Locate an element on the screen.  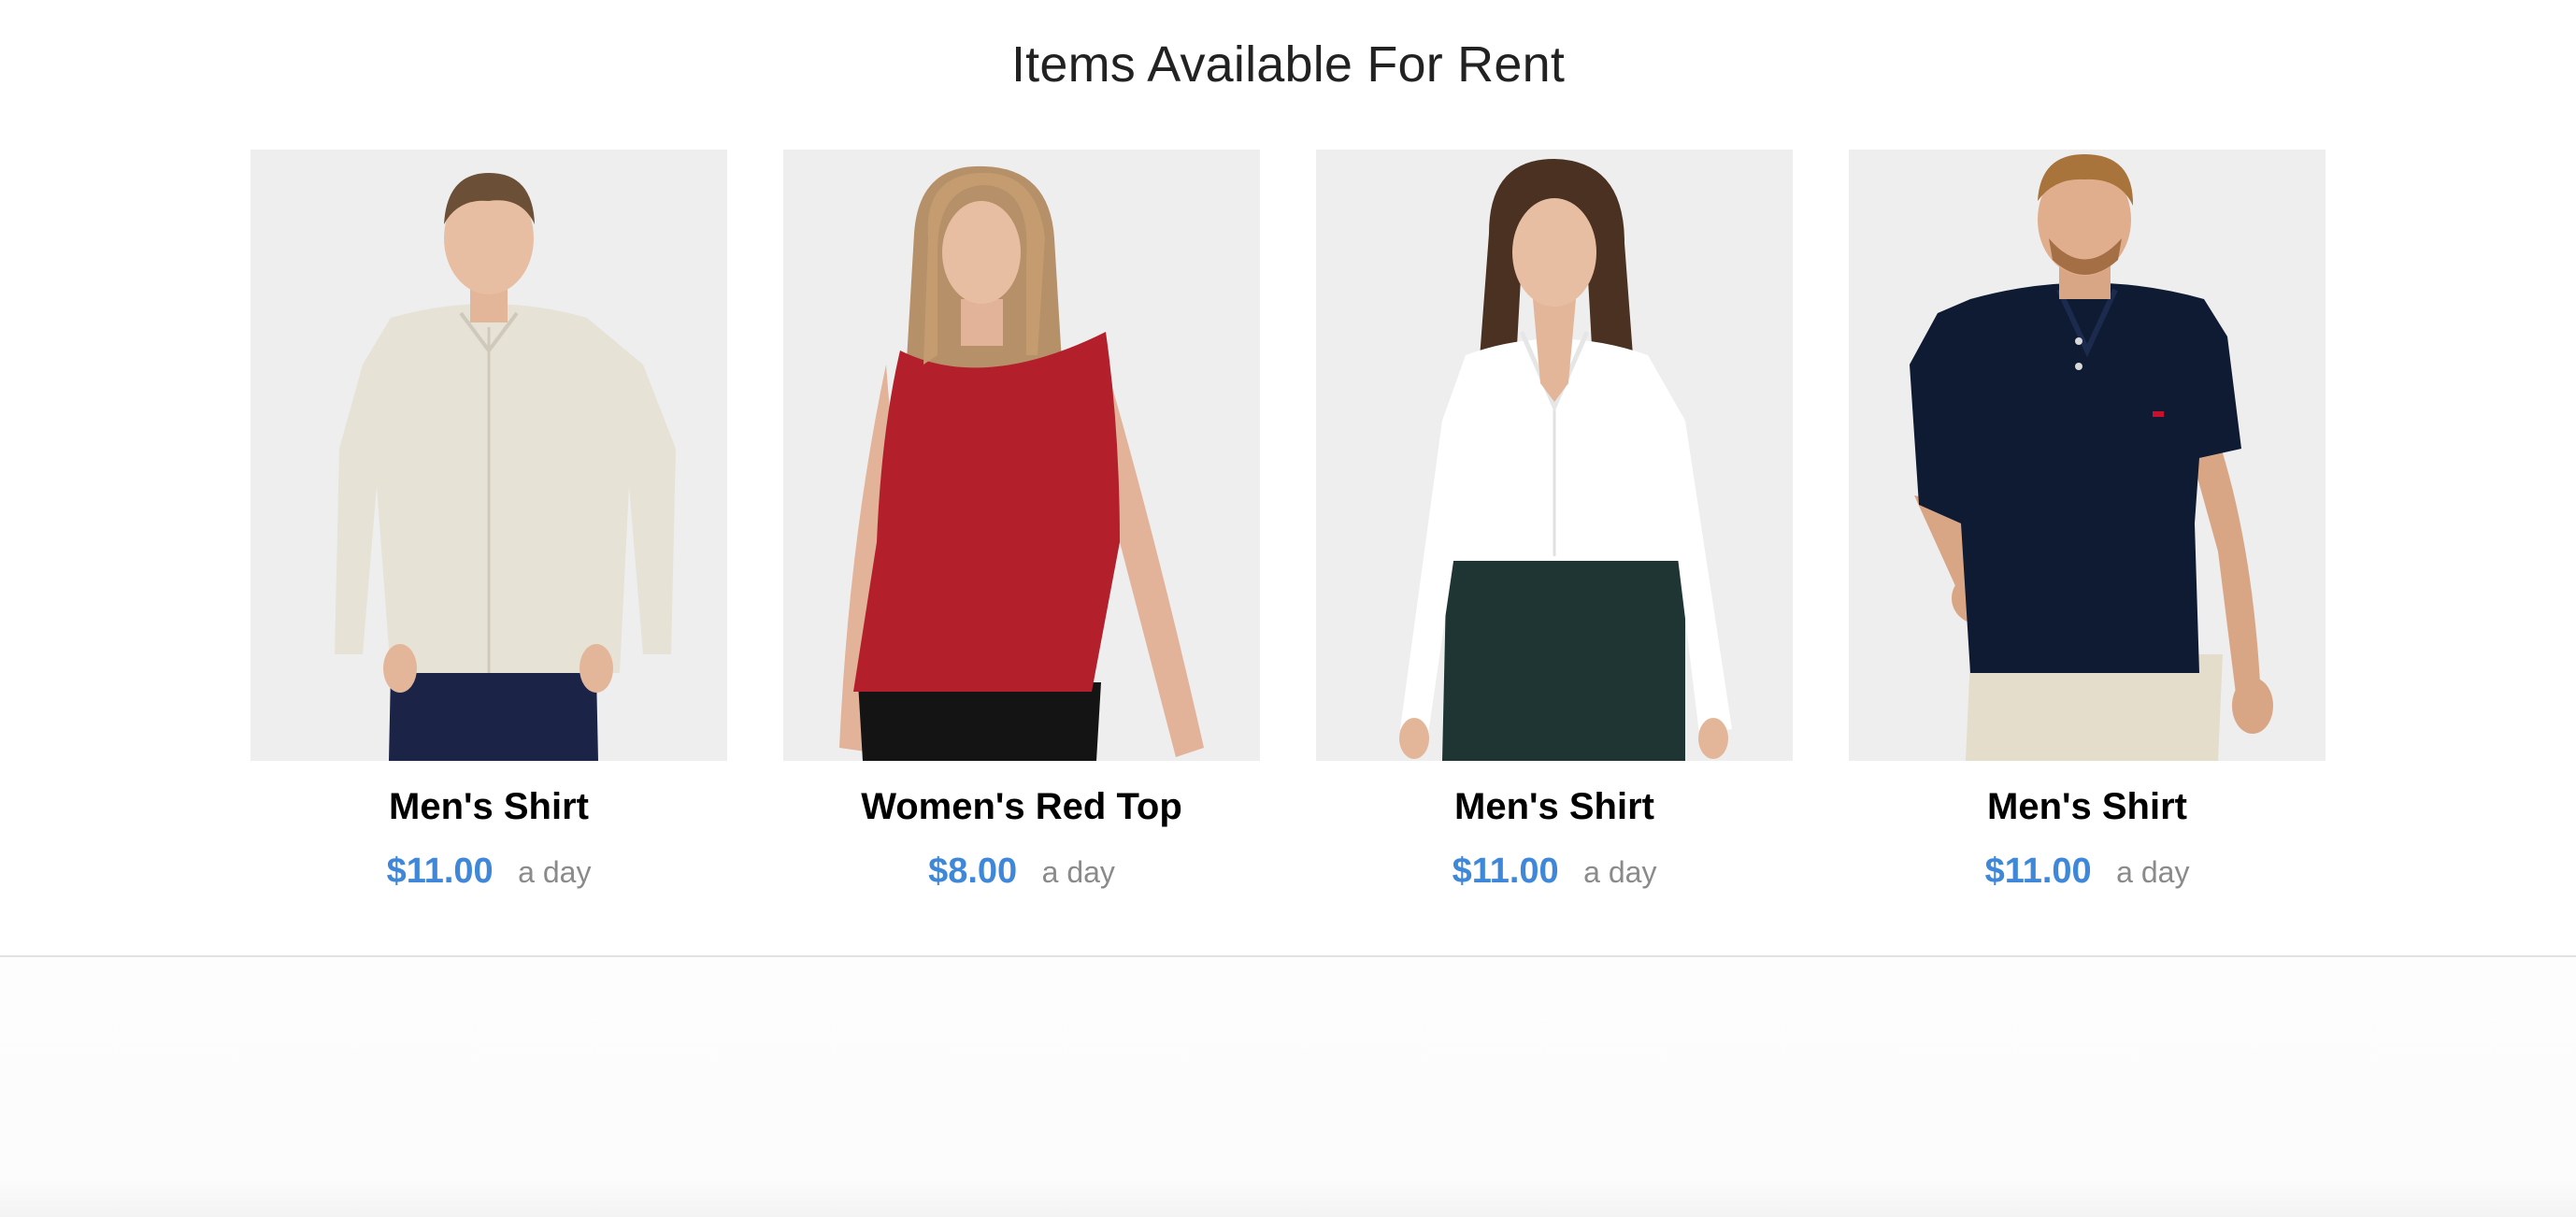
item-price: $8.00 is located at coordinates (973, 871).